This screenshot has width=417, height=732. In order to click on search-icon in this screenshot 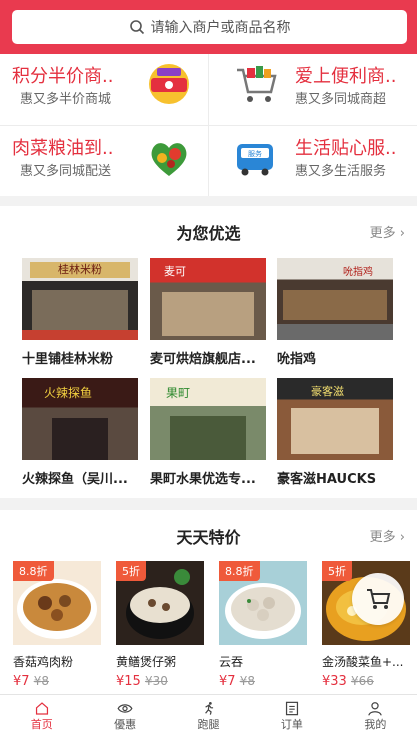, I will do `click(136, 27)`.